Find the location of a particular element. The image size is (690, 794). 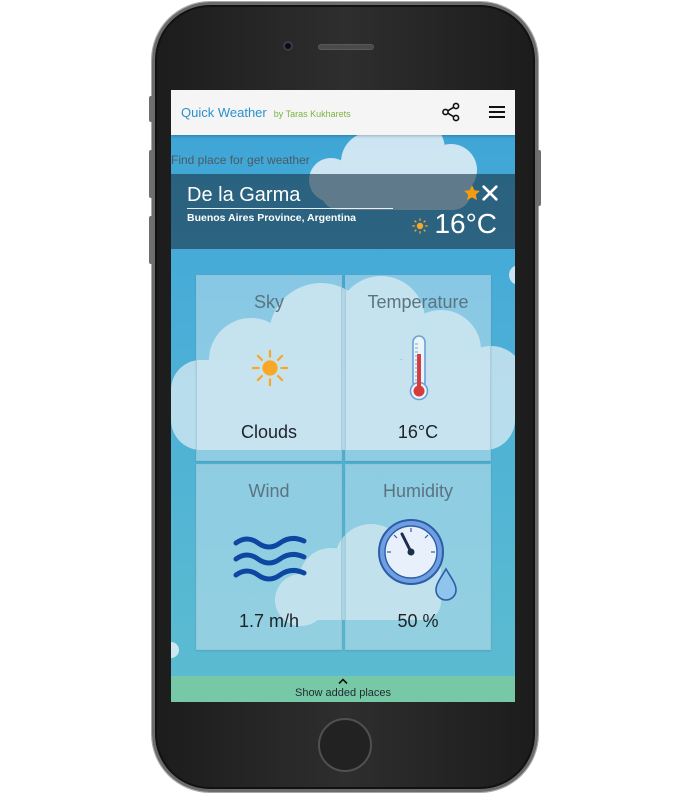

weather-card-sky: Sky Clouds is located at coordinates (269, 368).